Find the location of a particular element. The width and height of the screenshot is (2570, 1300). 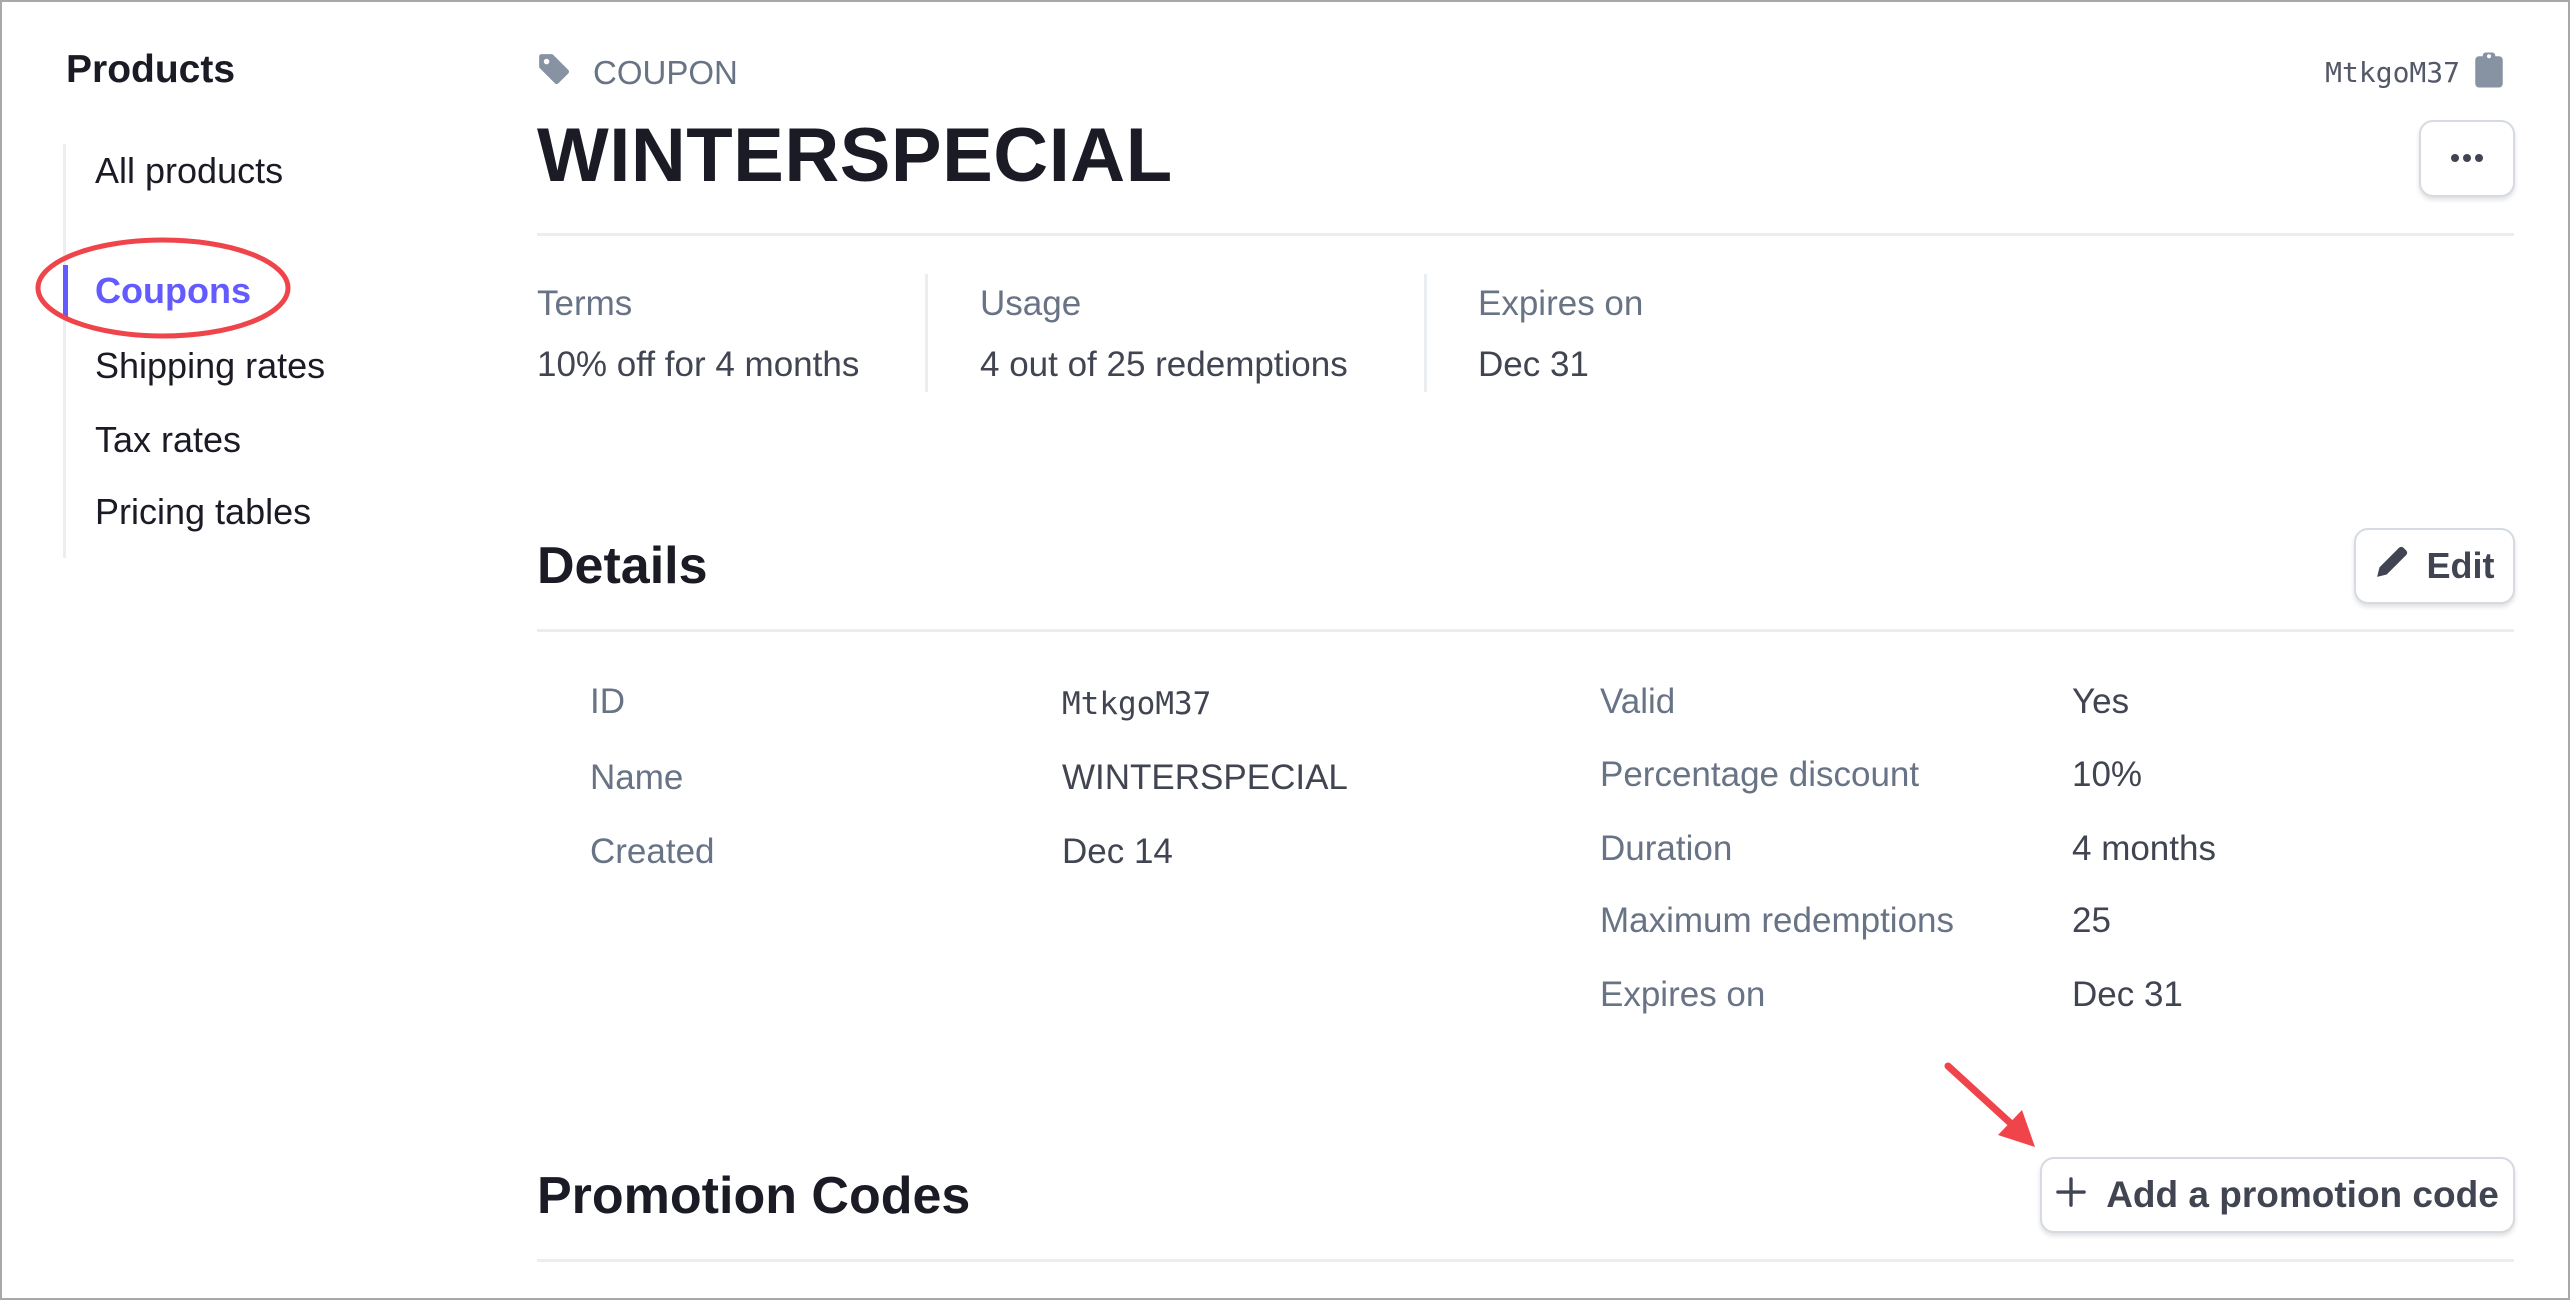

page-title: WINTERSPECIAL is located at coordinates (855, 155).